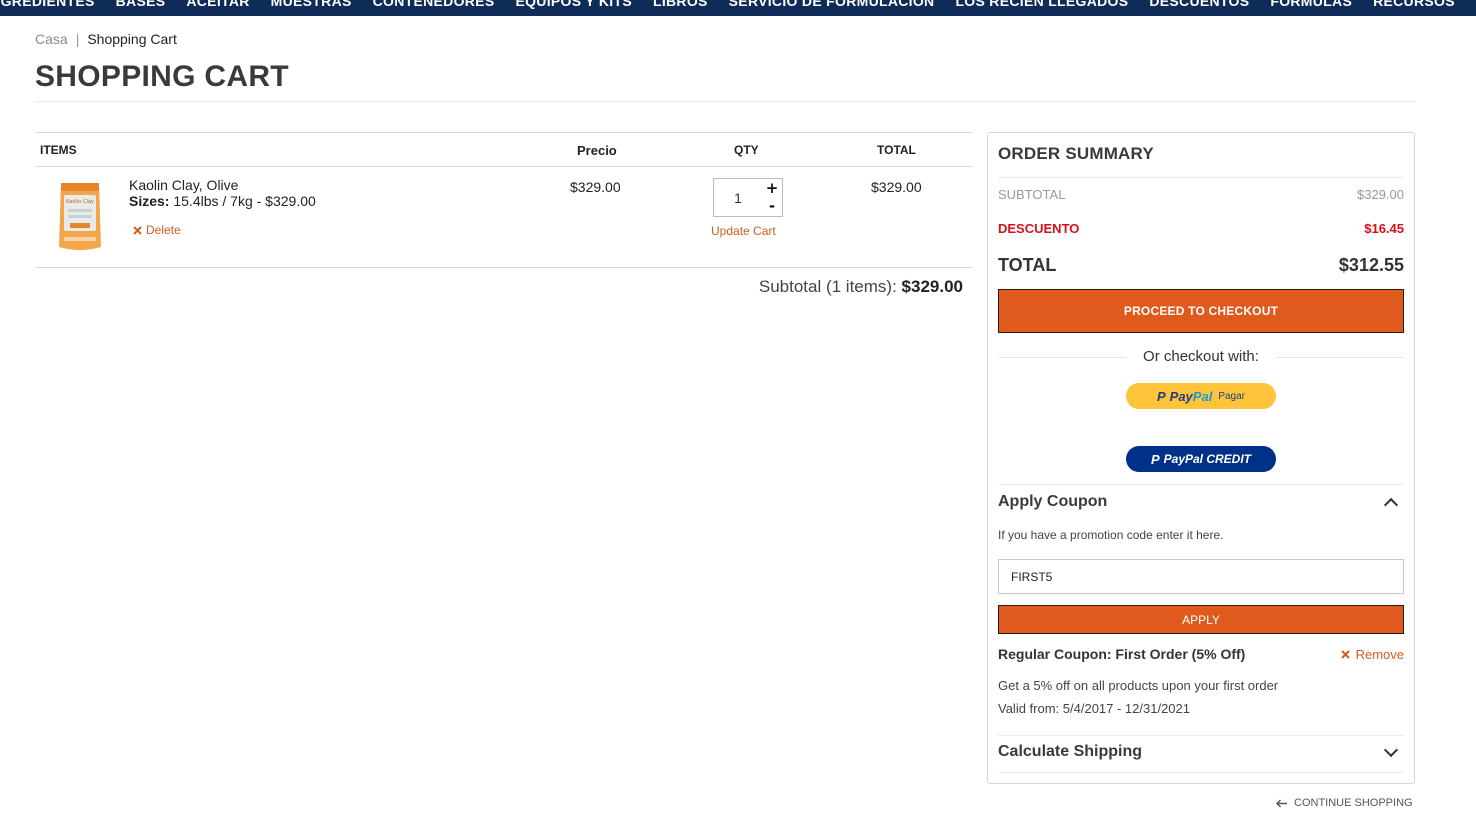 The image size is (1476, 820). Describe the element at coordinates (149, 201) in the screenshot. I see `size-label: Sizes:` at that location.